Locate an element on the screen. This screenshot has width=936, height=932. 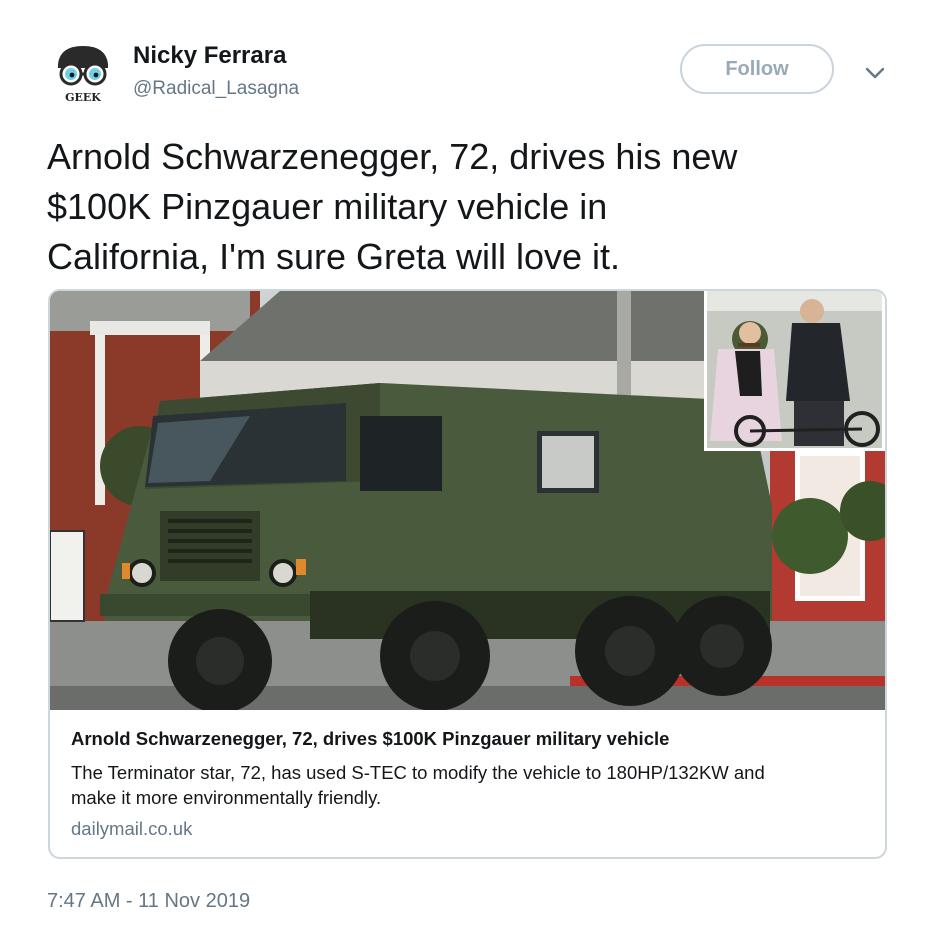
tweet-text-line: $100K Pinzgauer military vehicle in is located at coordinates (327, 206).